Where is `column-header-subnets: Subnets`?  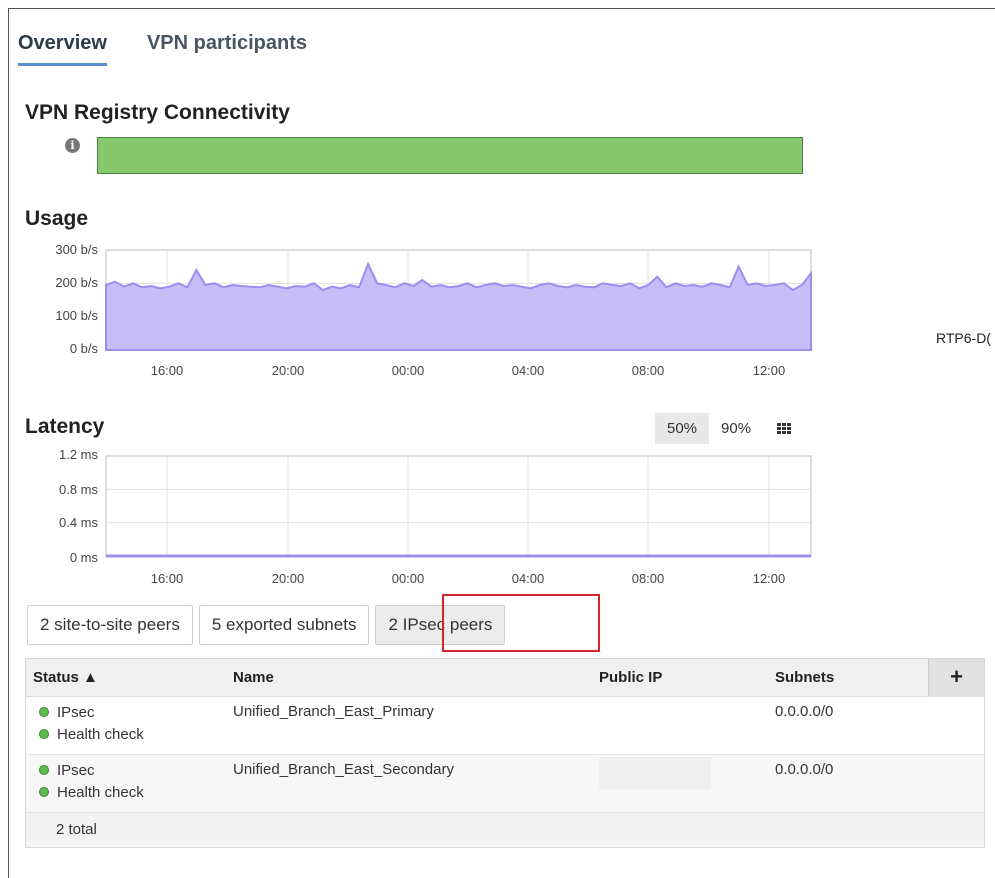
column-header-subnets: Subnets is located at coordinates (804, 677).